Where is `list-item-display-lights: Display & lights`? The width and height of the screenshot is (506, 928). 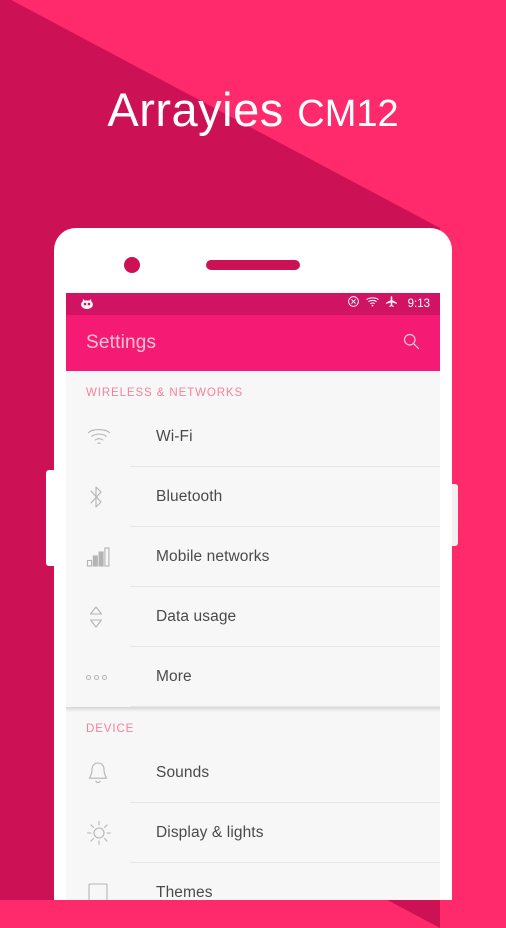
list-item-display-lights: Display & lights is located at coordinates (253, 833).